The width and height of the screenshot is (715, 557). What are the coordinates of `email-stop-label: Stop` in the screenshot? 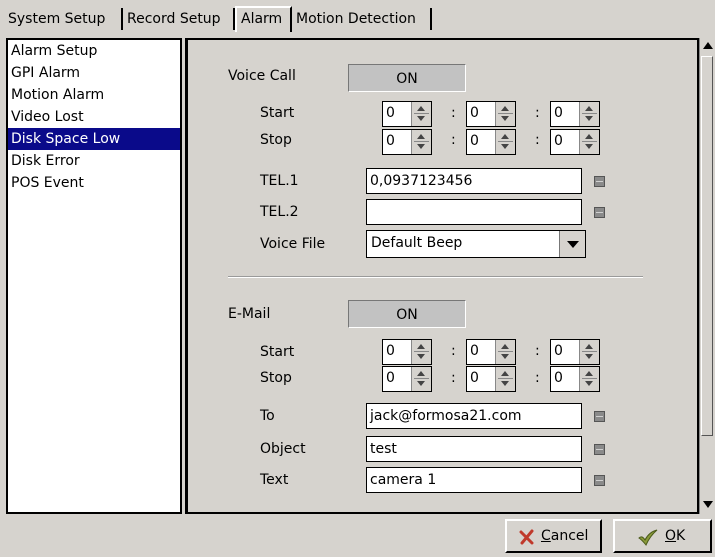 It's located at (276, 378).